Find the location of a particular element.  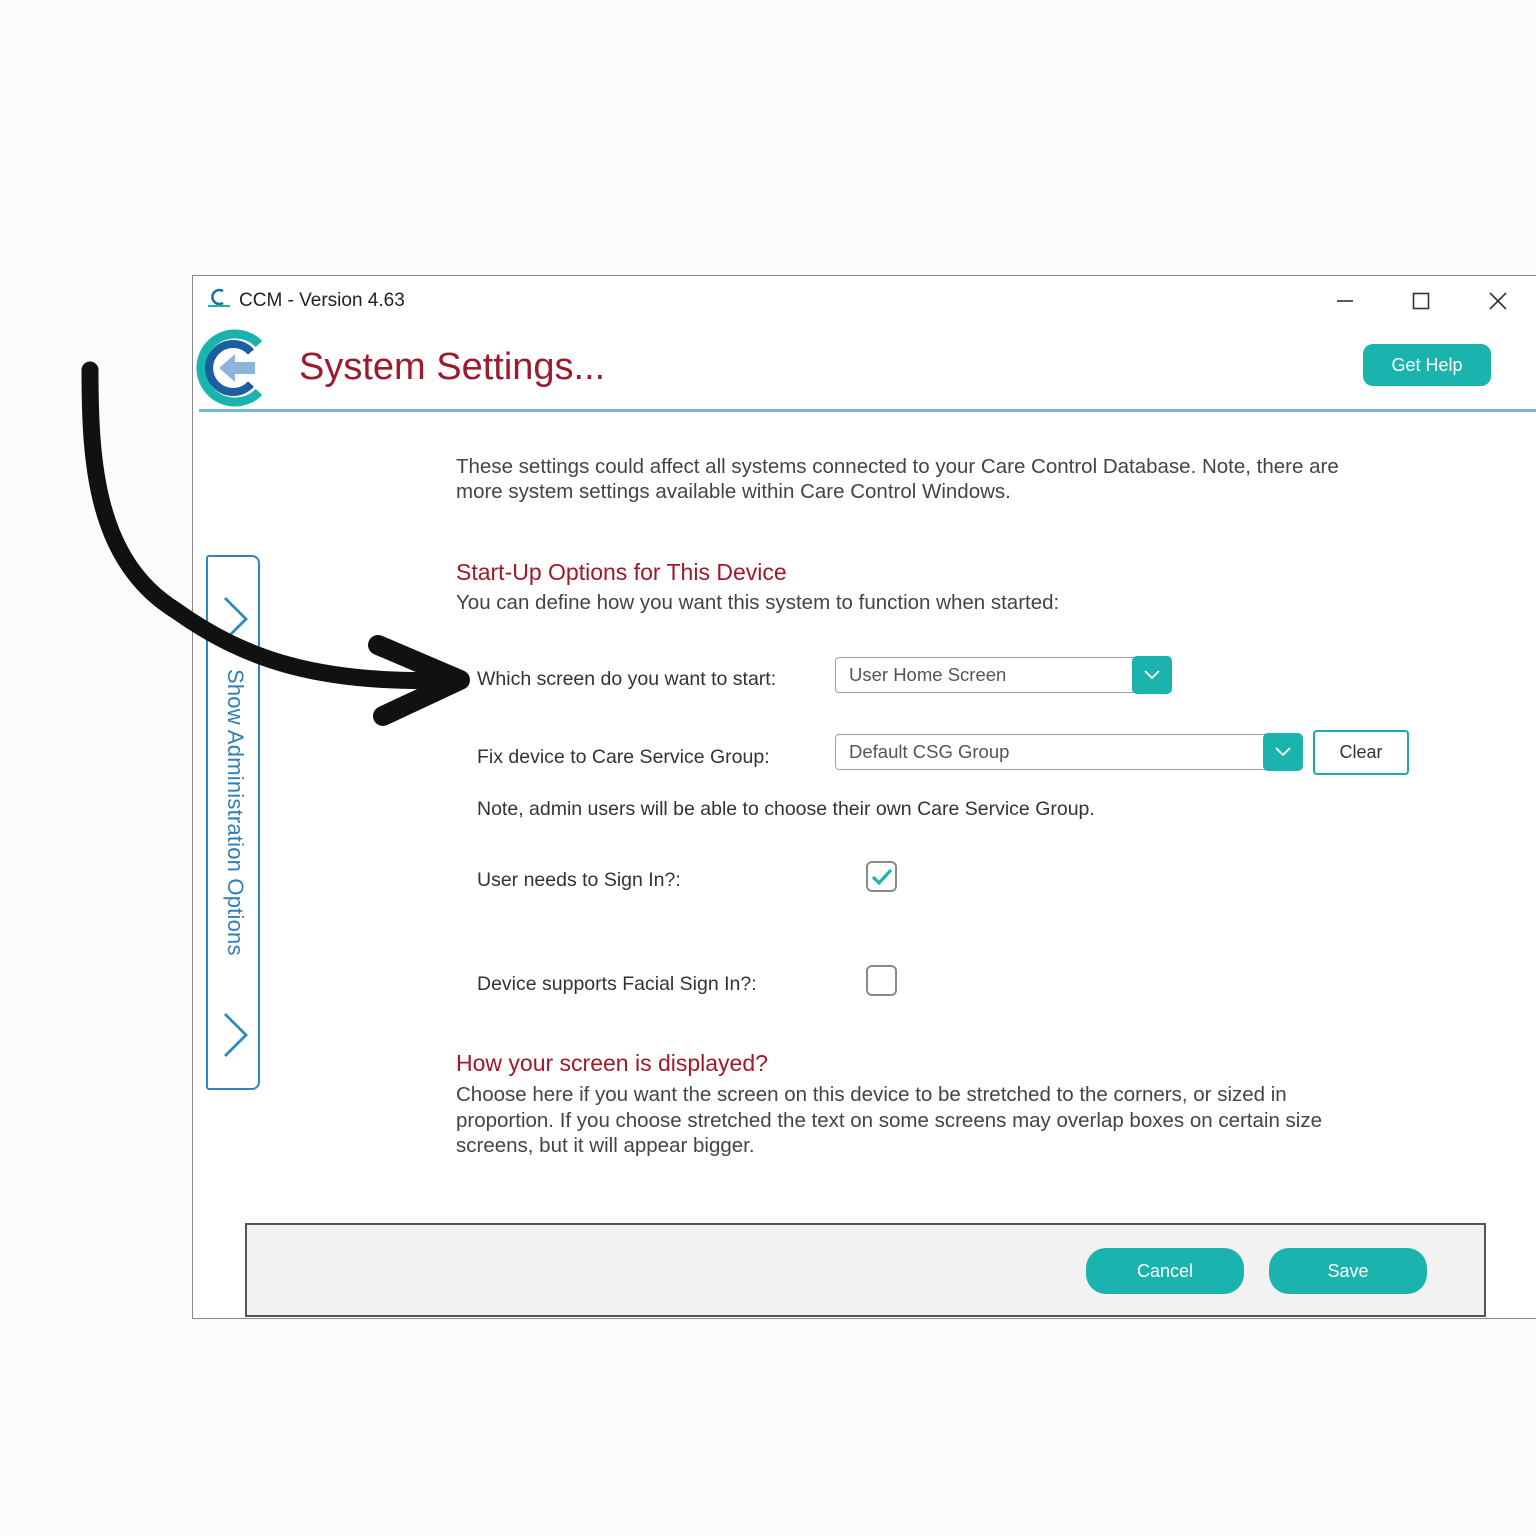

csg-dropdown-button is located at coordinates (1283, 752).